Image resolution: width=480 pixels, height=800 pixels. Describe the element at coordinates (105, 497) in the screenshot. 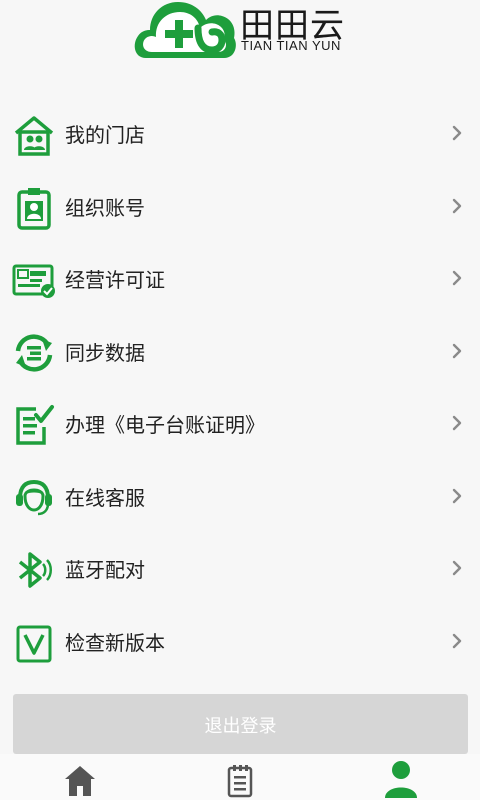

I see `menu-item-label: 在线客服` at that location.